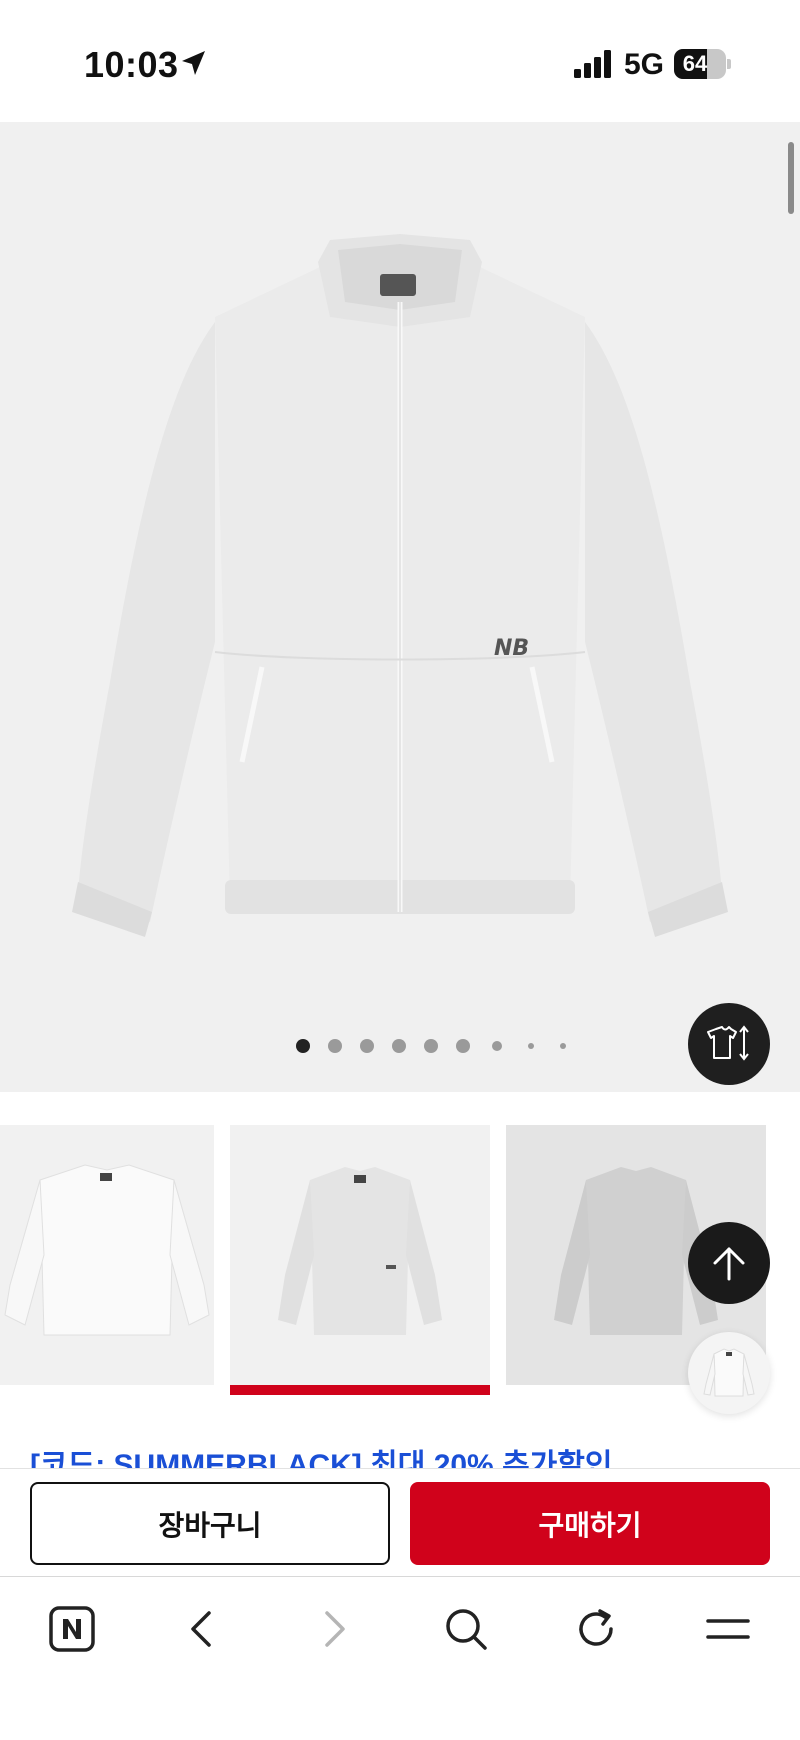  Describe the element at coordinates (360, 1390) in the screenshot. I see `selected-thumbnail-indicator` at that location.